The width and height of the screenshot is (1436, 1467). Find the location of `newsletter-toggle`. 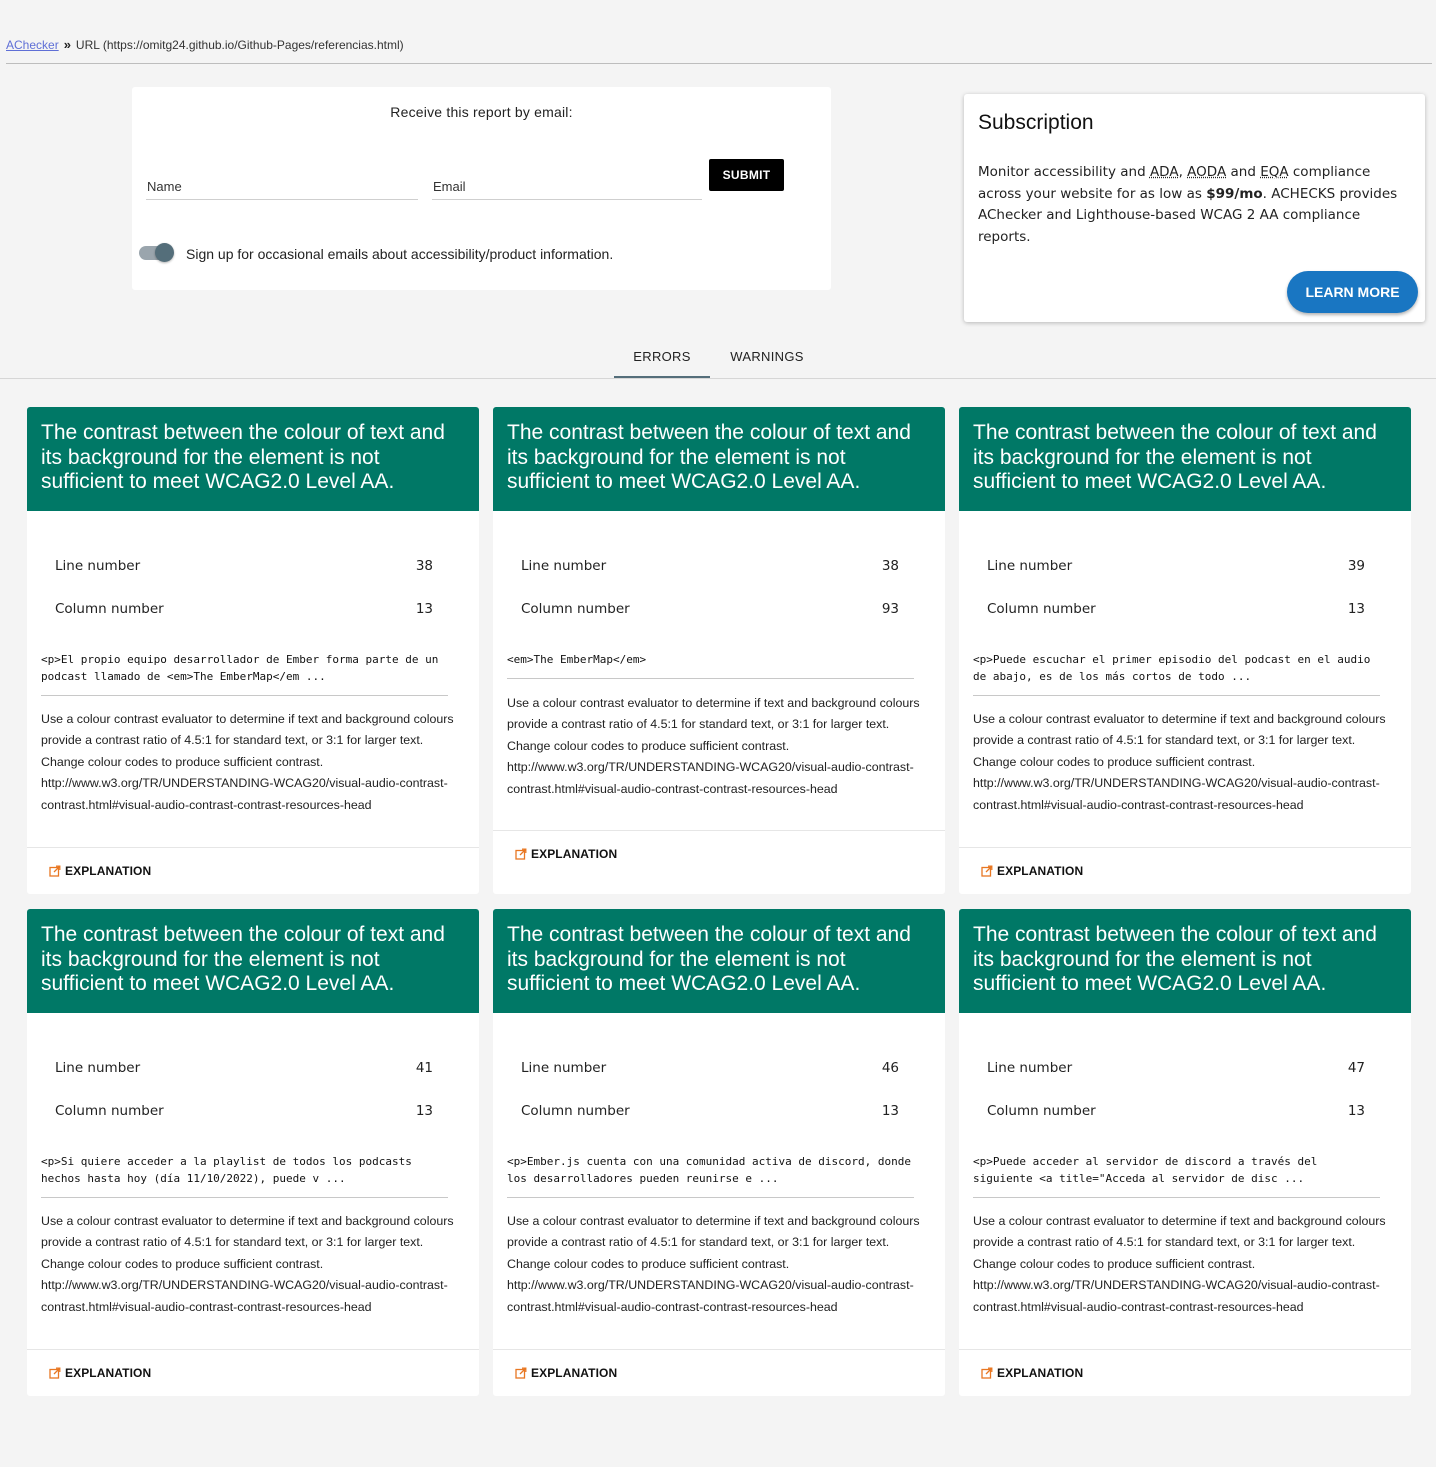

newsletter-toggle is located at coordinates (156, 252).